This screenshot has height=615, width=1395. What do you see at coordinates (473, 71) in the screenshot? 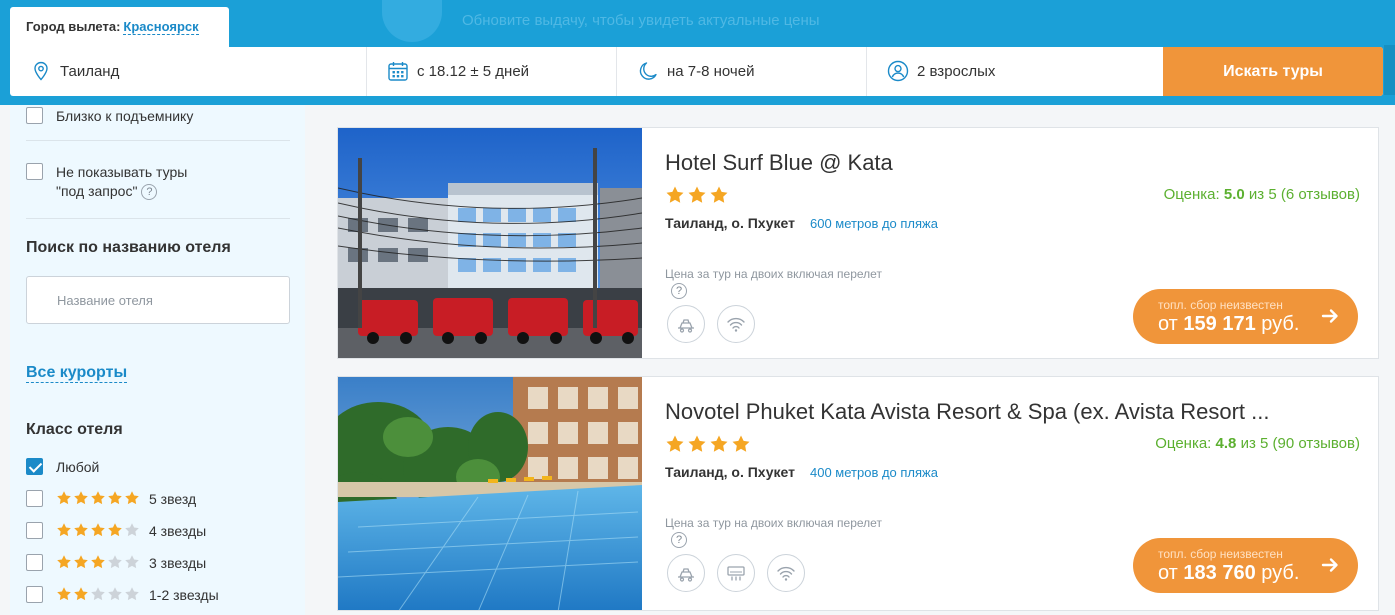
I see `date-value: с 18.12 ± 5 дней` at bounding box center [473, 71].